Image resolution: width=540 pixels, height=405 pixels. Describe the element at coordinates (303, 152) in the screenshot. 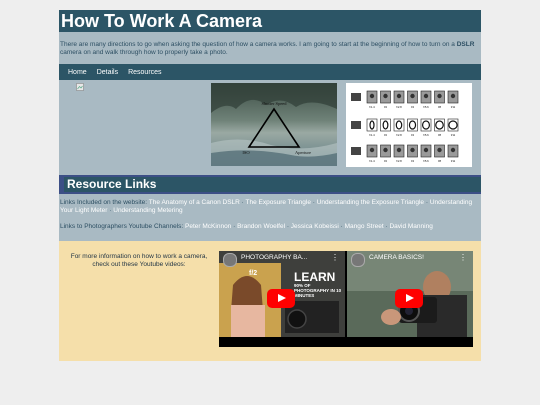

I see `triangle-label-right: Aperture` at that location.